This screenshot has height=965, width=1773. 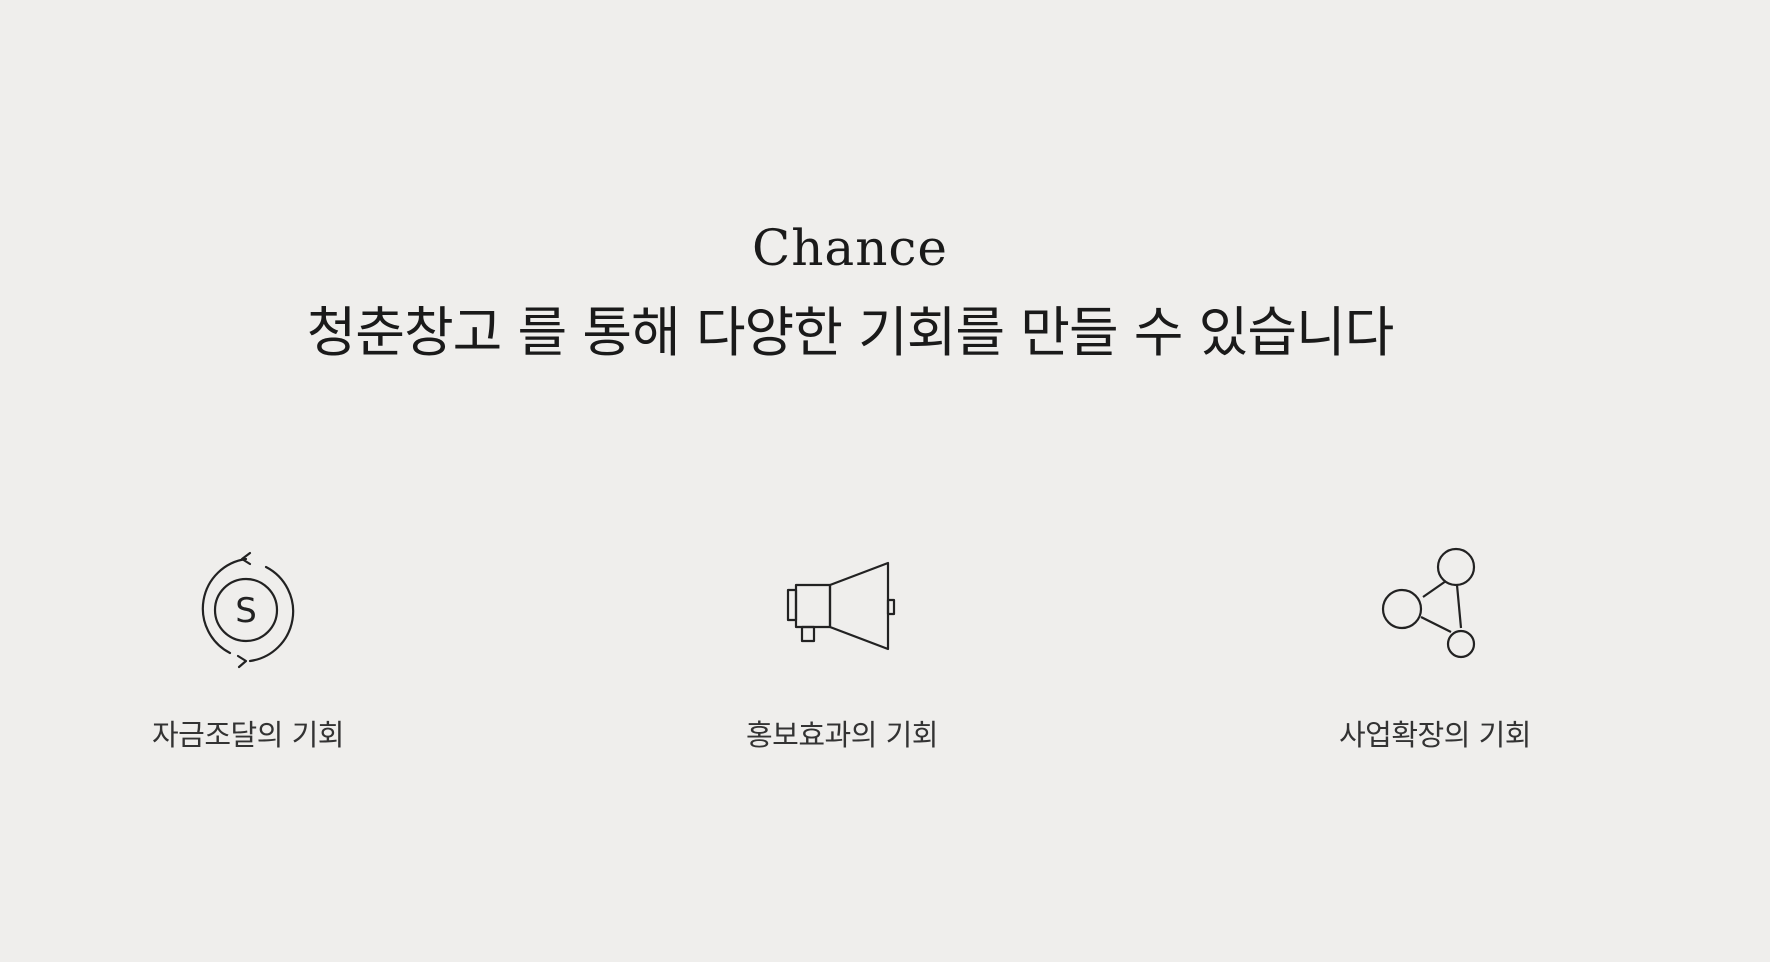 I want to click on feature-label-funding: 자금조달의 기회, so click(x=248, y=735).